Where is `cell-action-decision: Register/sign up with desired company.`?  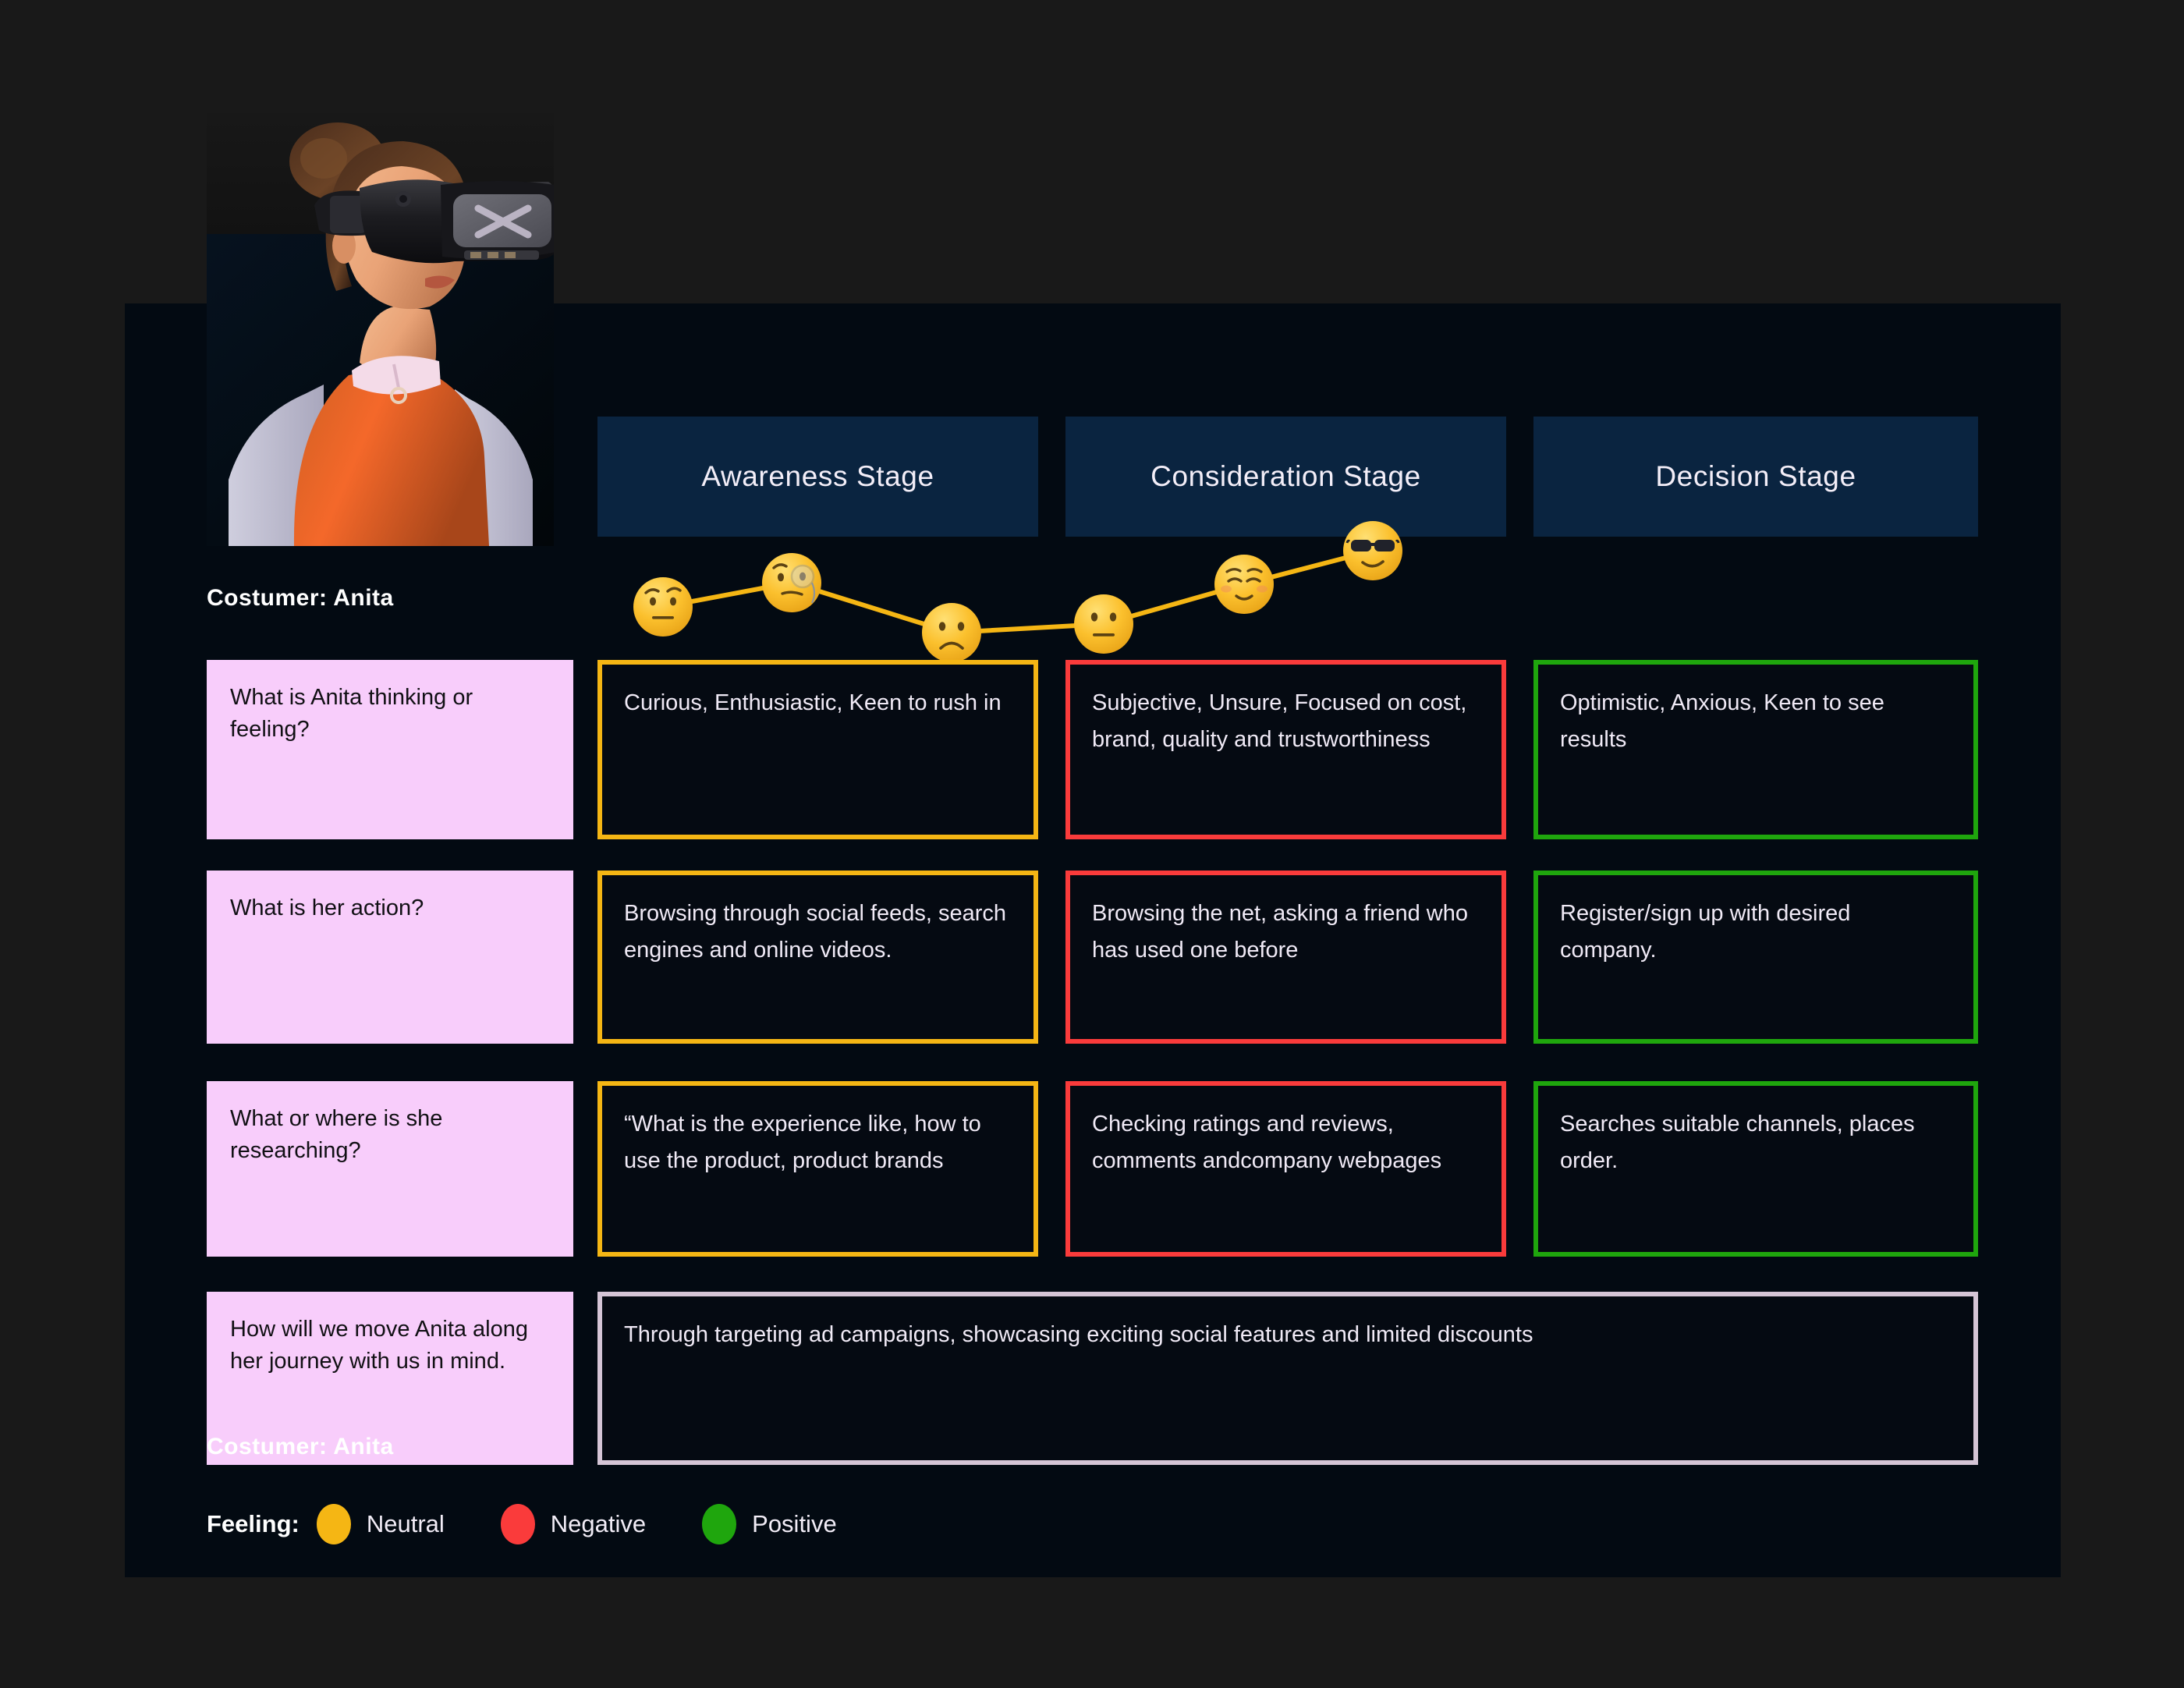 cell-action-decision: Register/sign up with desired company. is located at coordinates (1756, 957).